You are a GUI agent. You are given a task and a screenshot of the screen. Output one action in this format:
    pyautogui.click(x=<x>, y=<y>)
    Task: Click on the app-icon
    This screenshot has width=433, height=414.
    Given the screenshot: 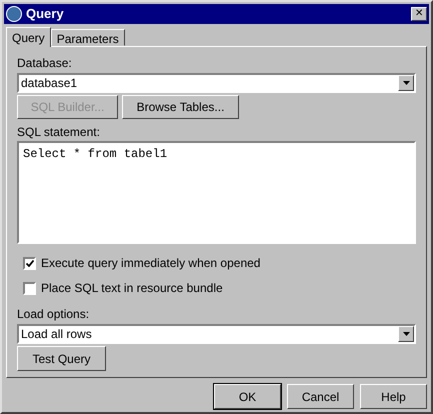 What is the action you would take?
    pyautogui.click(x=14, y=14)
    